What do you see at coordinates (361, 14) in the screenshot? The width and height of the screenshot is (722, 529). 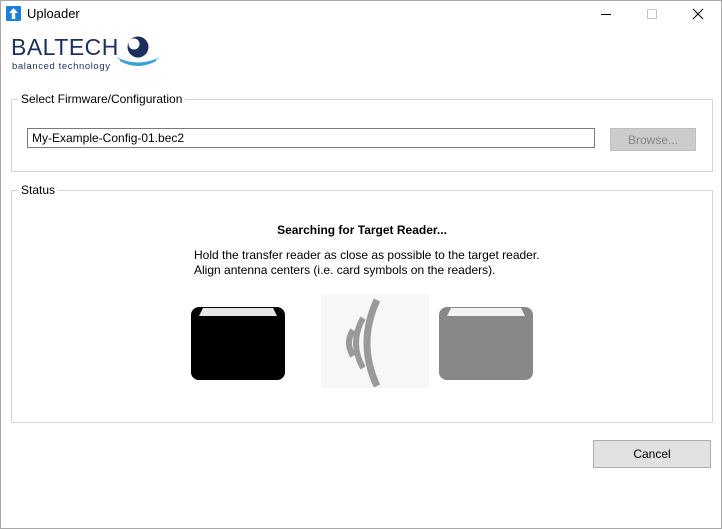 I see `title-bar: Uploader` at bounding box center [361, 14].